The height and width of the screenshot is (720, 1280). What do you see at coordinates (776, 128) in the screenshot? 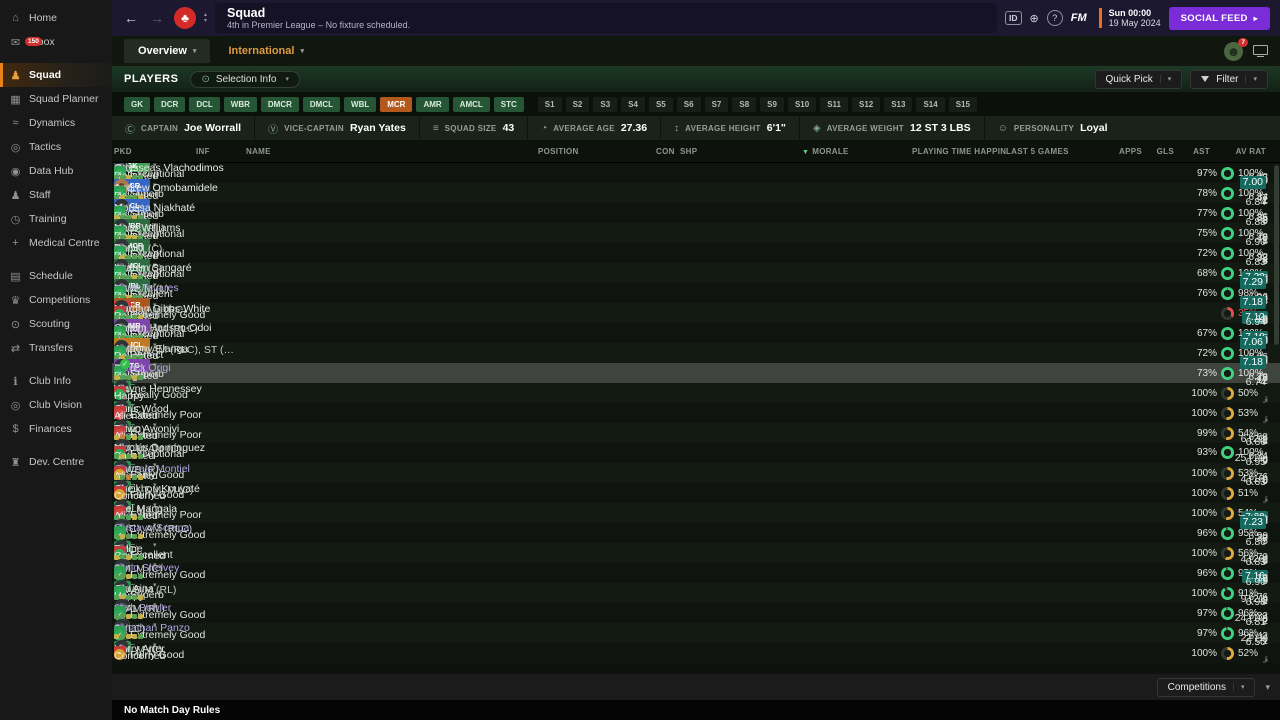
I see `average-height-value: 6'1"` at bounding box center [776, 128].